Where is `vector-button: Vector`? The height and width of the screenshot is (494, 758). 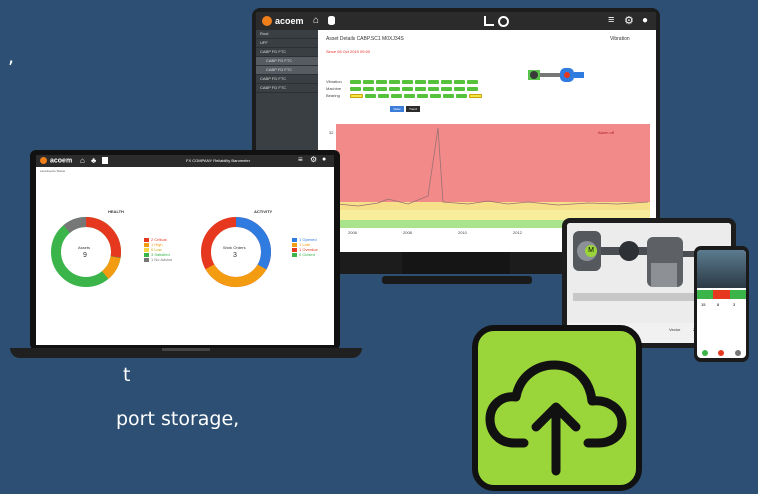 vector-button: Vector is located at coordinates (674, 329).